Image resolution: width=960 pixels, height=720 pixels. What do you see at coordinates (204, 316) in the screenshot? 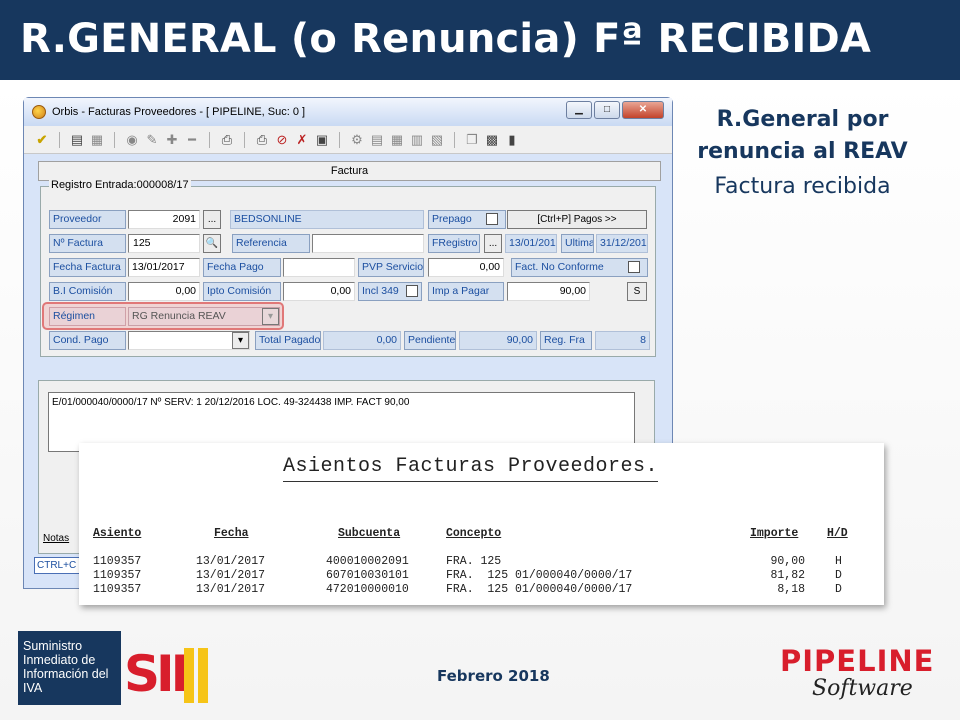
I see `regimen-select: RG Renuncia REAV` at bounding box center [204, 316].